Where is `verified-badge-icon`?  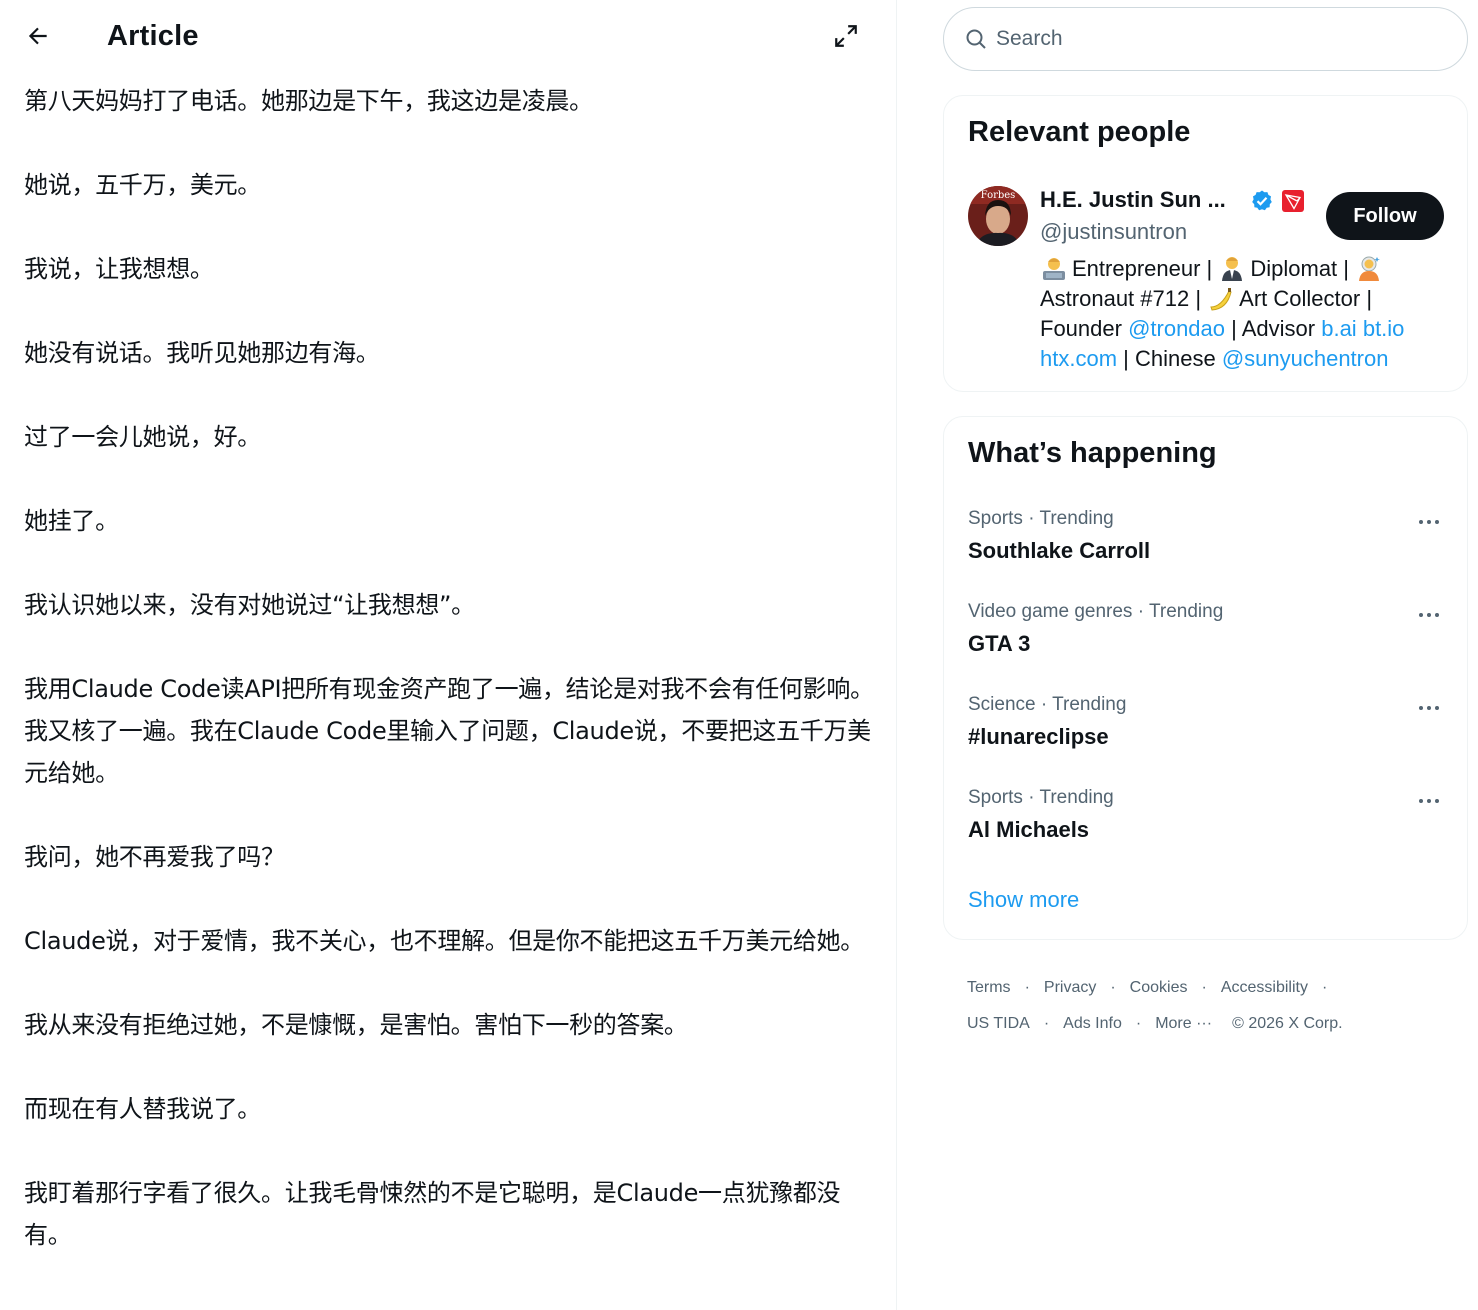 verified-badge-icon is located at coordinates (1262, 200).